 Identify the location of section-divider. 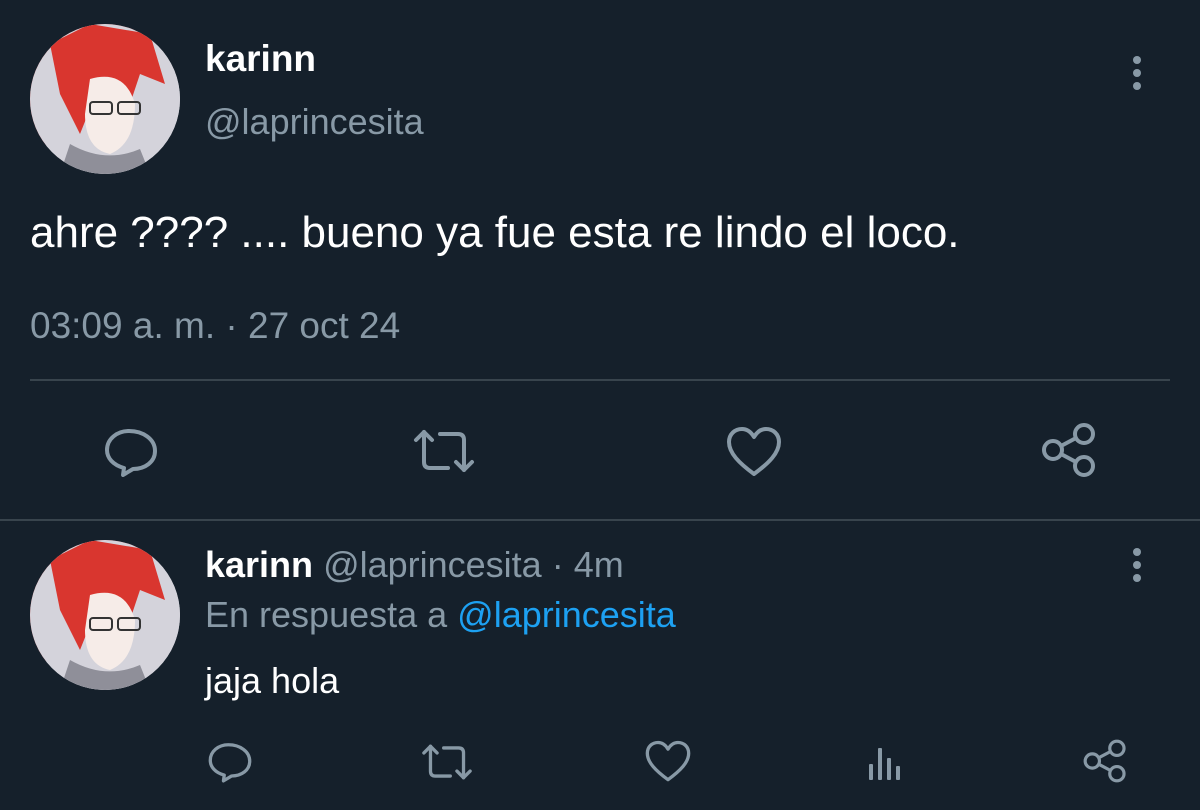
(600, 520).